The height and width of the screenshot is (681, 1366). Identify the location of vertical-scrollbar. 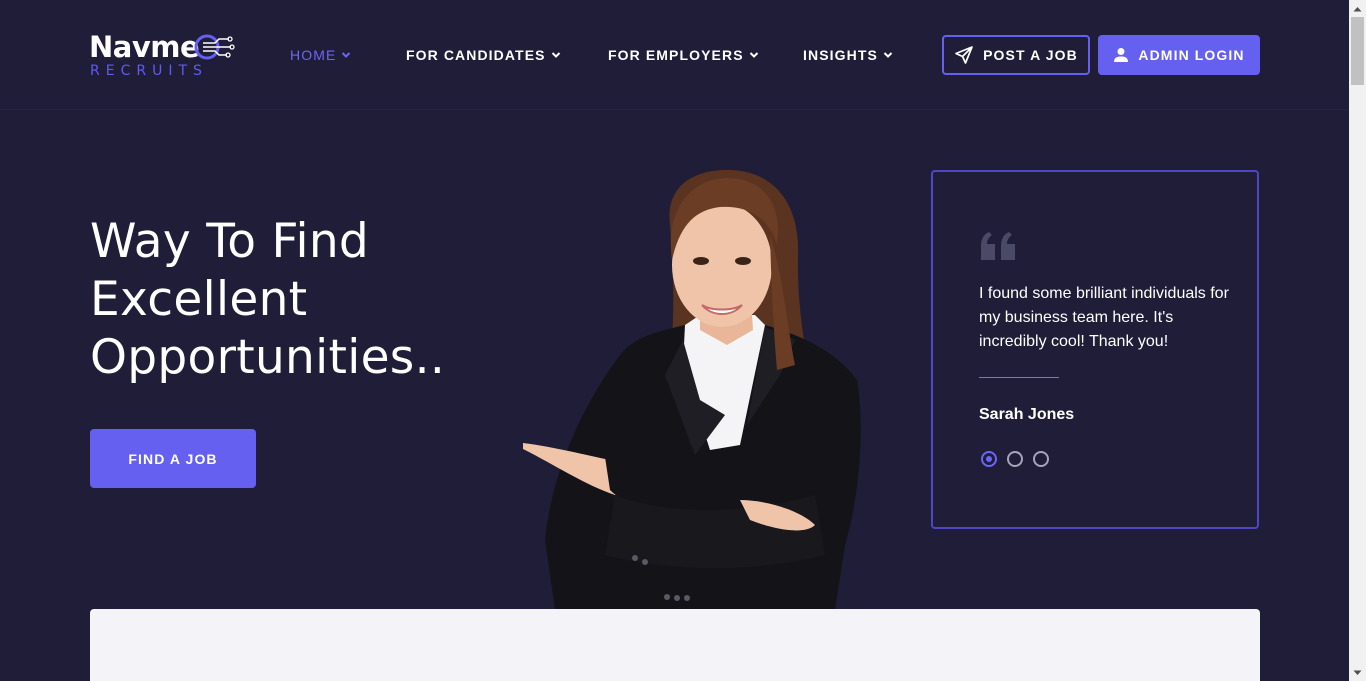
(1357, 340).